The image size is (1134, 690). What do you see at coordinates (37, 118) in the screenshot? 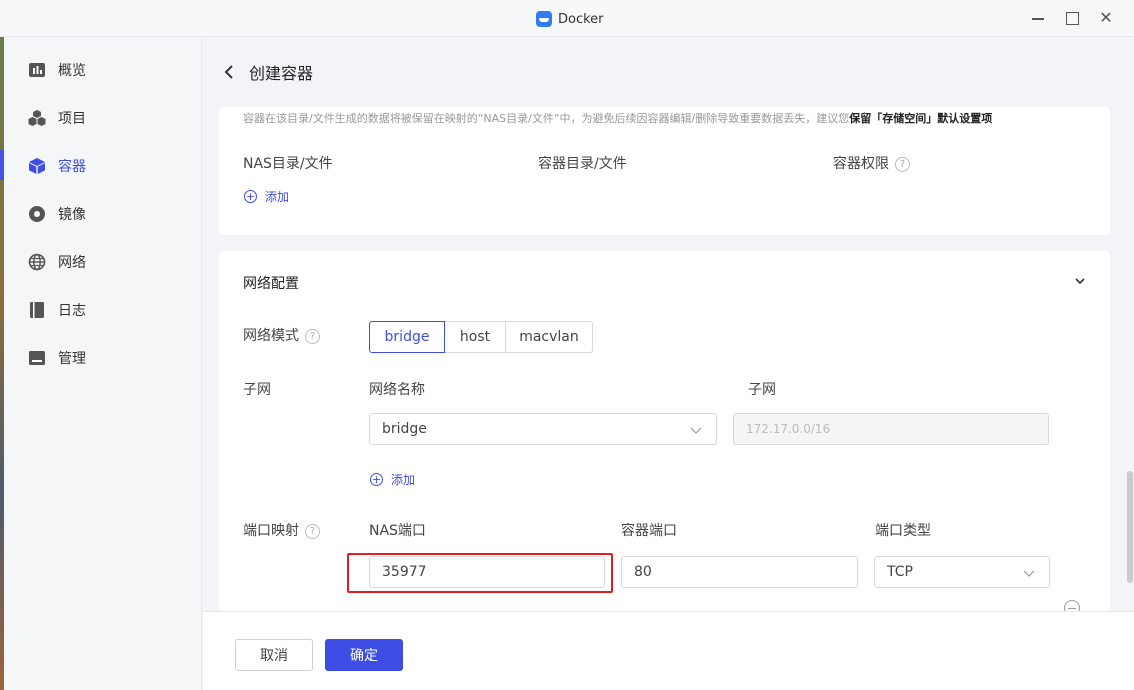
I see `cubes-icon` at bounding box center [37, 118].